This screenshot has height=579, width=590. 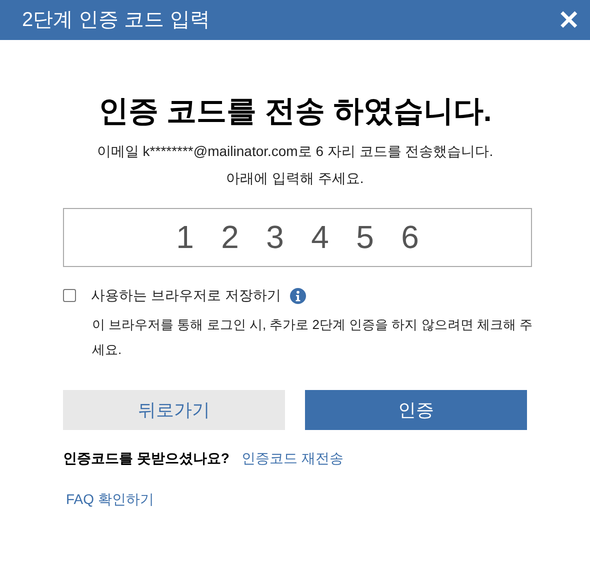 I want to click on faq-link: FAQ 확인하기, so click(x=110, y=499).